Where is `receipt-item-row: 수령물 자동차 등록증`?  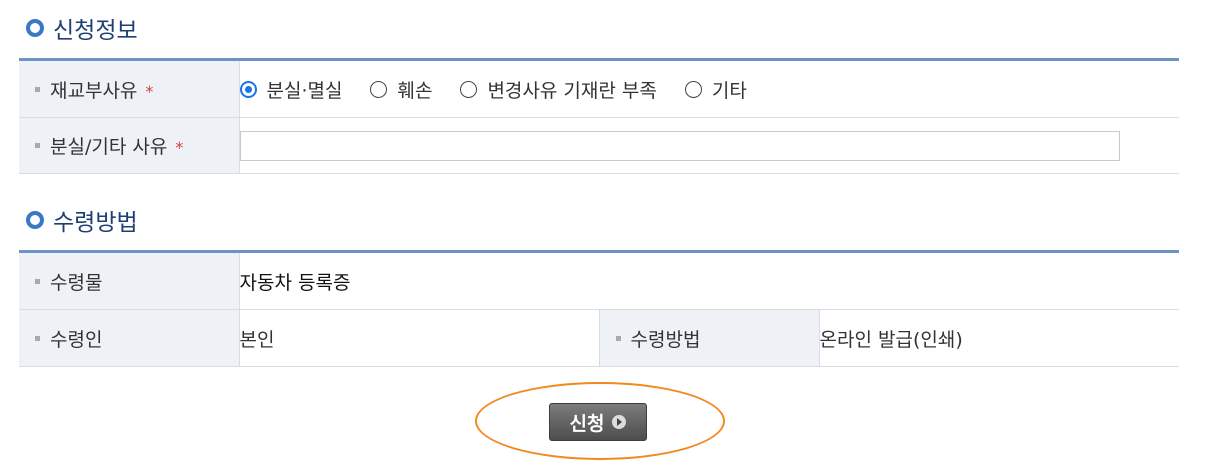
receipt-item-row: 수령물 자동차 등록증 is located at coordinates (599, 280).